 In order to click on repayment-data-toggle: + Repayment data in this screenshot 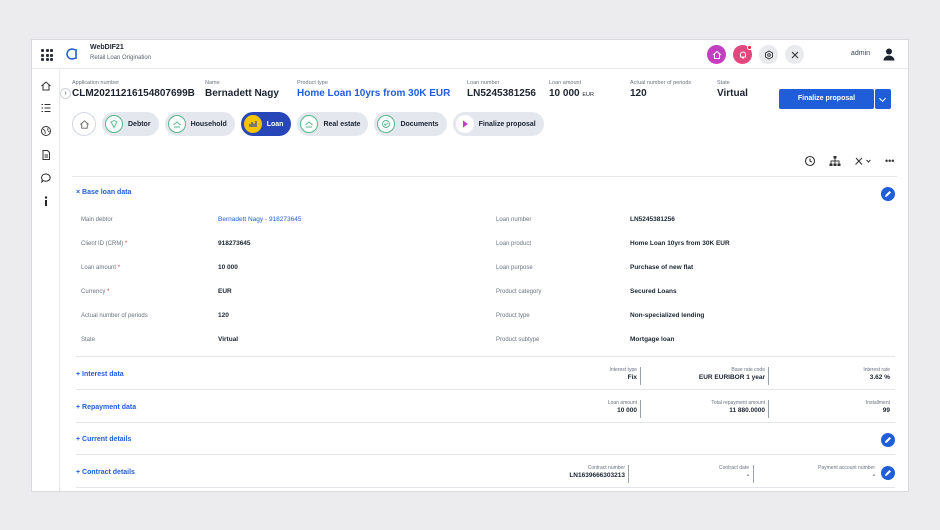, I will do `click(106, 407)`.